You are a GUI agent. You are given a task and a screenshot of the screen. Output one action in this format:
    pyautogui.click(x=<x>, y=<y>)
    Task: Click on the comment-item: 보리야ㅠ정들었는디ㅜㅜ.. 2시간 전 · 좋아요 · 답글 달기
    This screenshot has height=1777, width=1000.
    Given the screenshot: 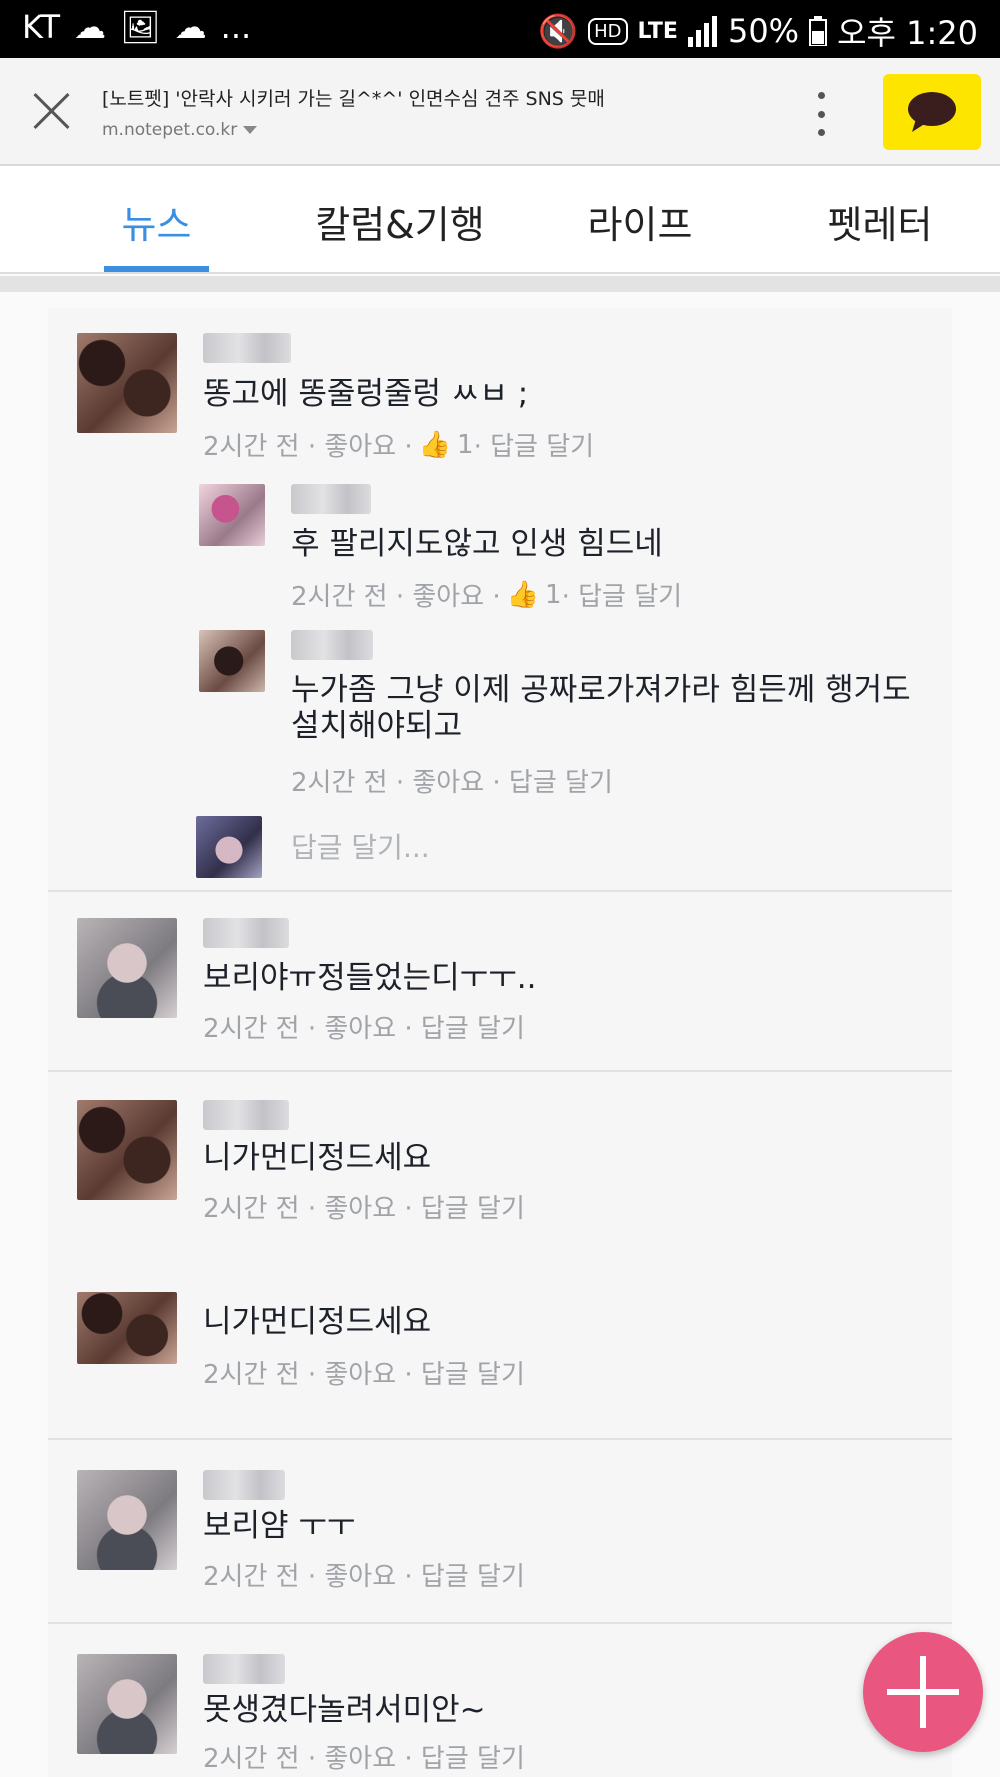 What is the action you would take?
    pyautogui.click(x=500, y=982)
    